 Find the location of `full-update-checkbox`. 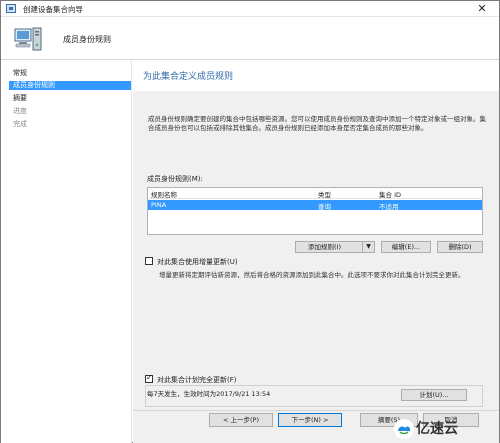

full-update-checkbox is located at coordinates (149, 378).